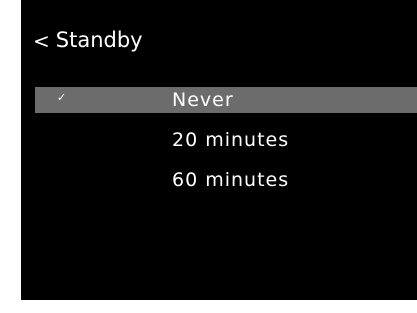 The width and height of the screenshot is (417, 313). I want to click on page-title: Standby, so click(99, 40).